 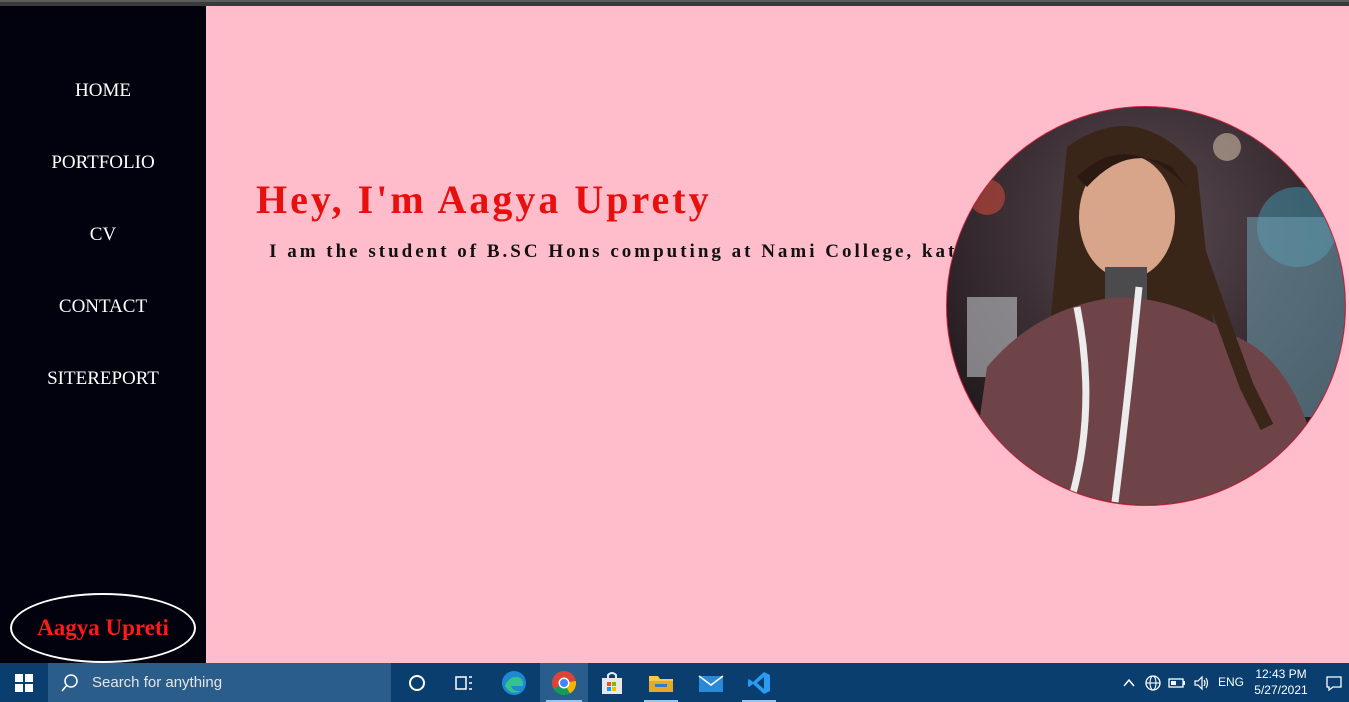 What do you see at coordinates (157, 682) in the screenshot?
I see `search-placeholder: Search for anything` at bounding box center [157, 682].